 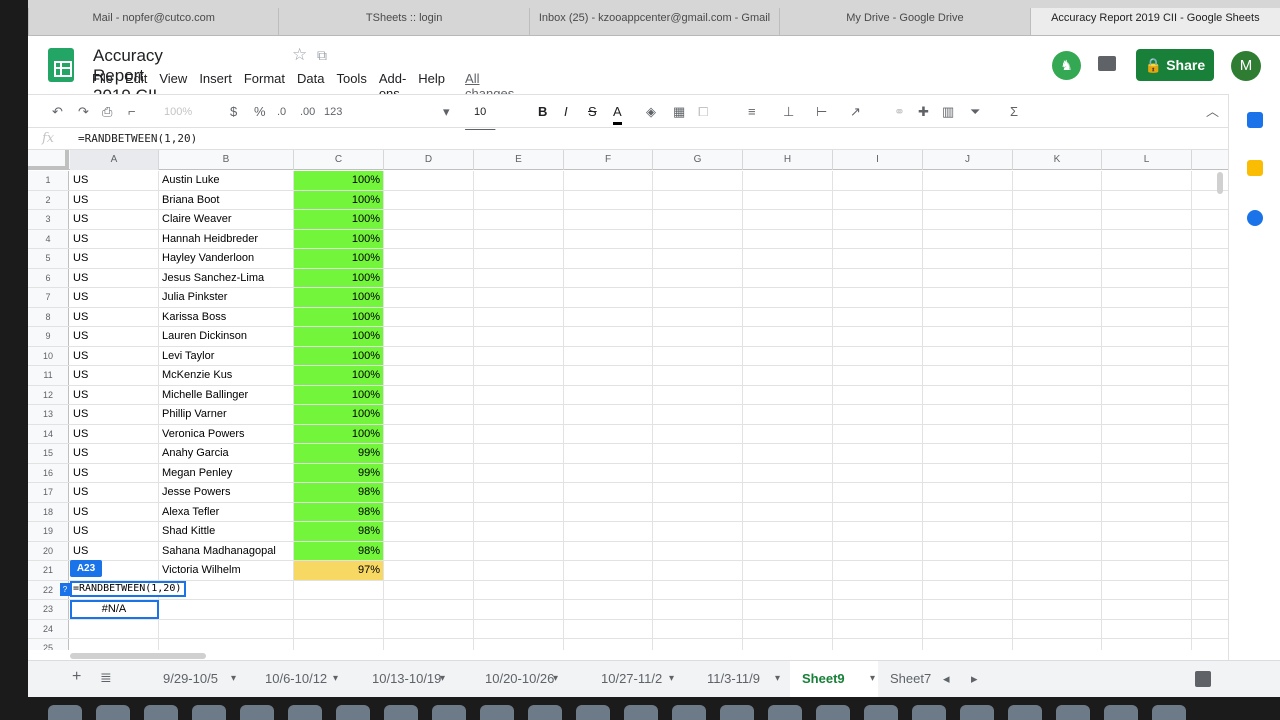 I want to click on row-header: 25, so click(x=48, y=644).